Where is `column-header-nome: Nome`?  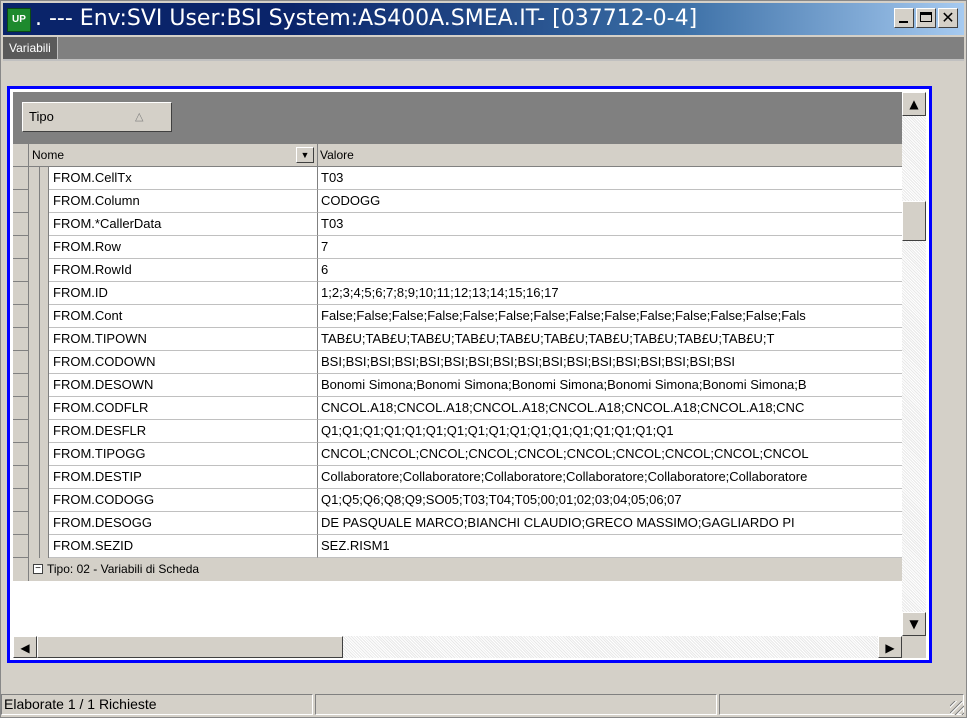
column-header-nome: Nome is located at coordinates (174, 155).